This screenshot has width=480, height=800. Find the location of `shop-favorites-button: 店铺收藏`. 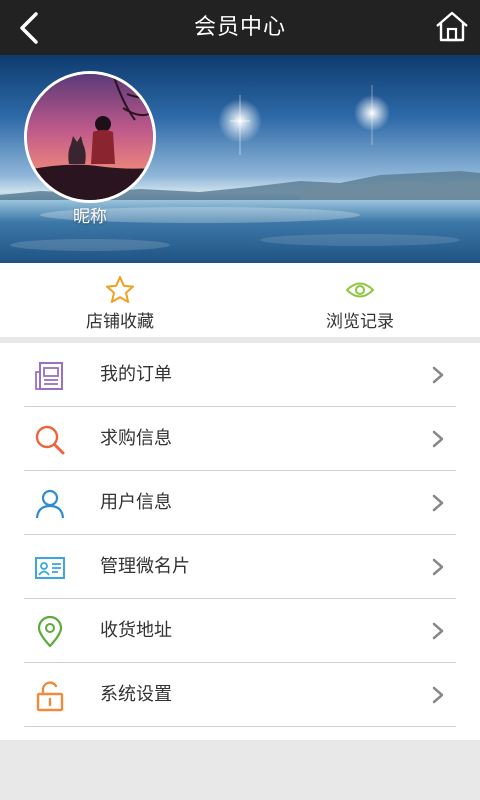

shop-favorites-button: 店铺收藏 is located at coordinates (120, 300).